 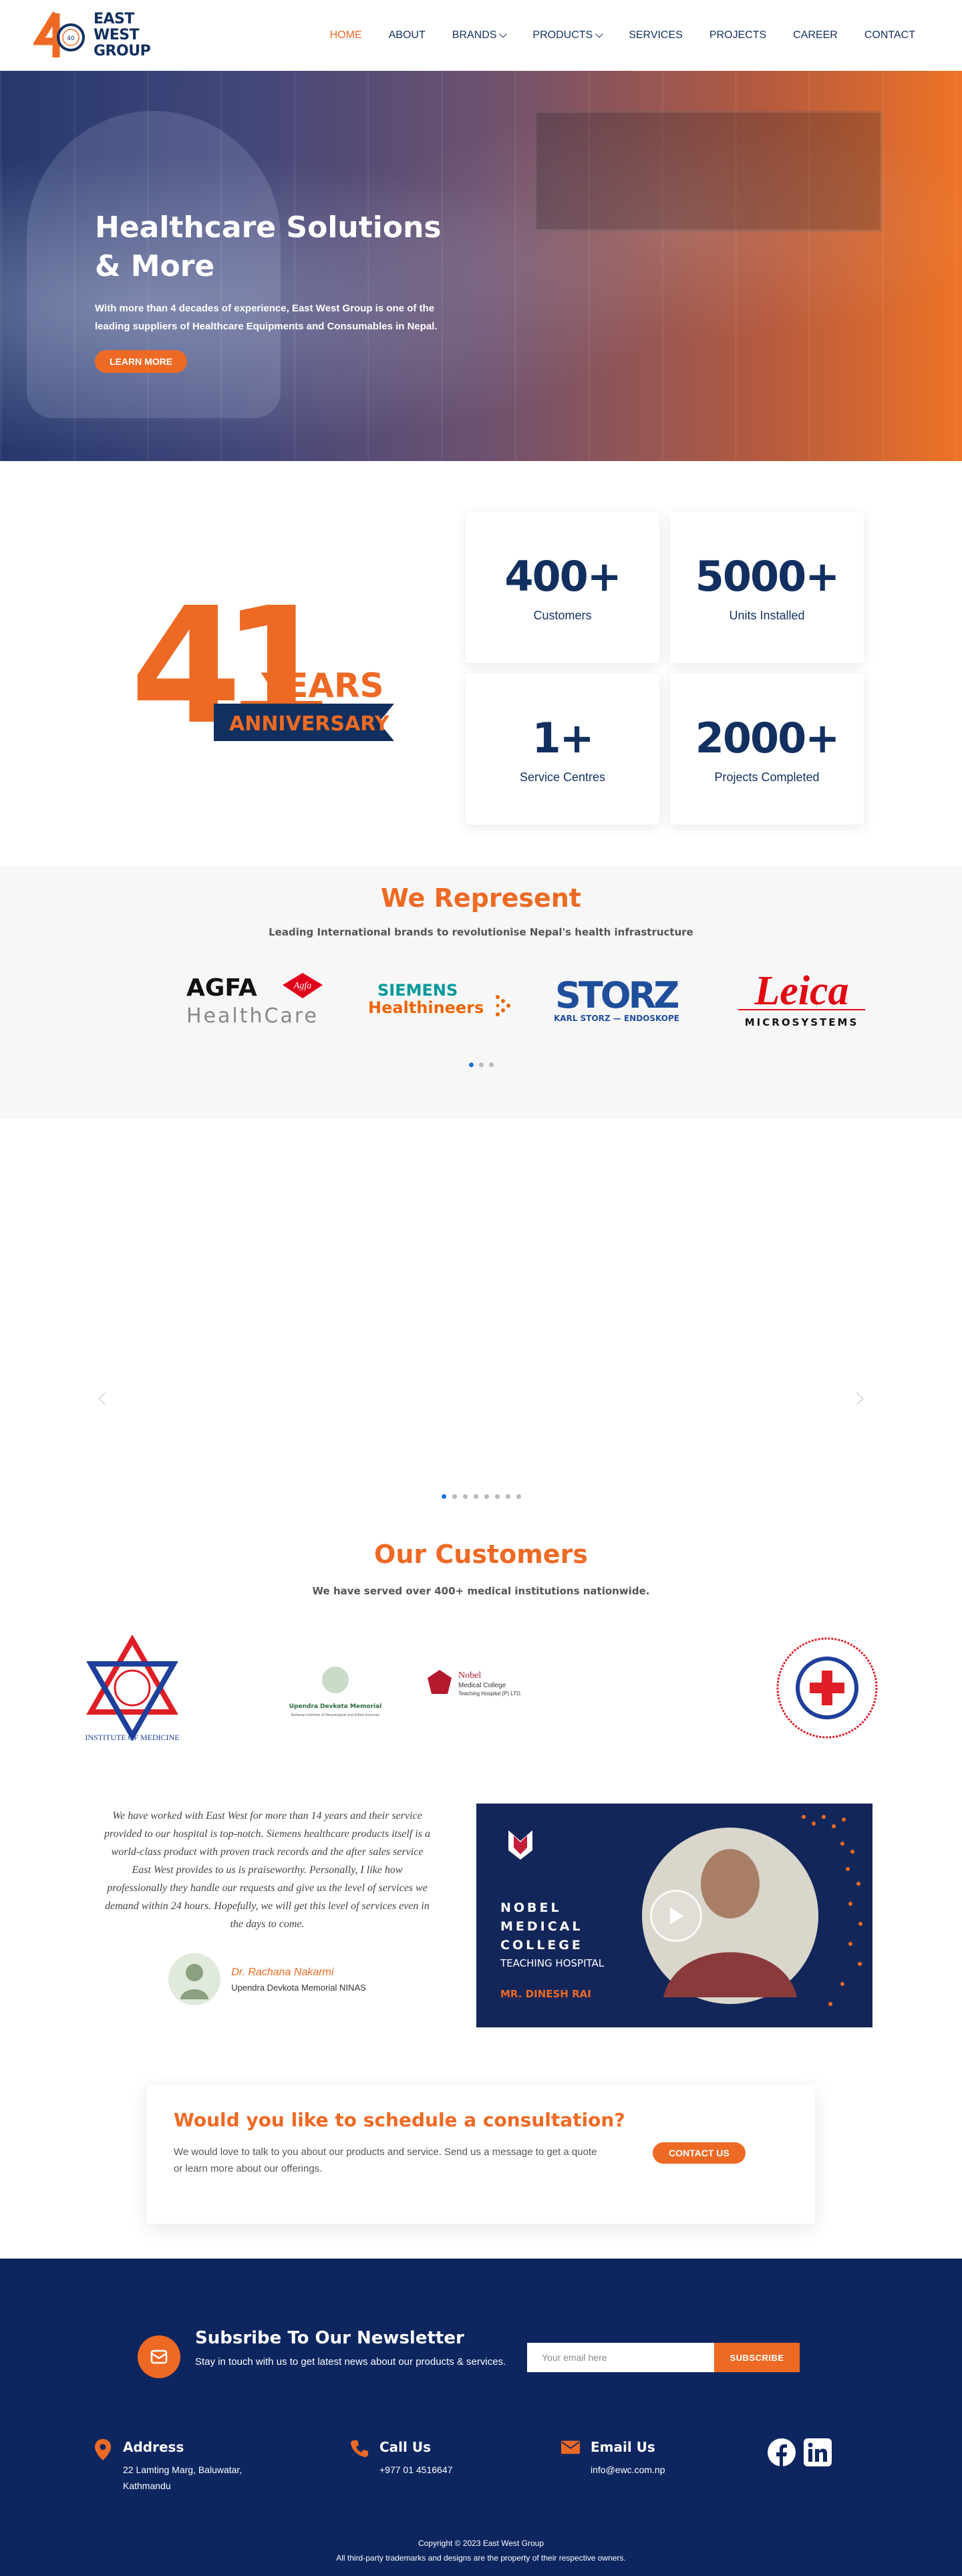 I want to click on contact-call: Call Us +977 01 4516647, so click(x=401, y=2458).